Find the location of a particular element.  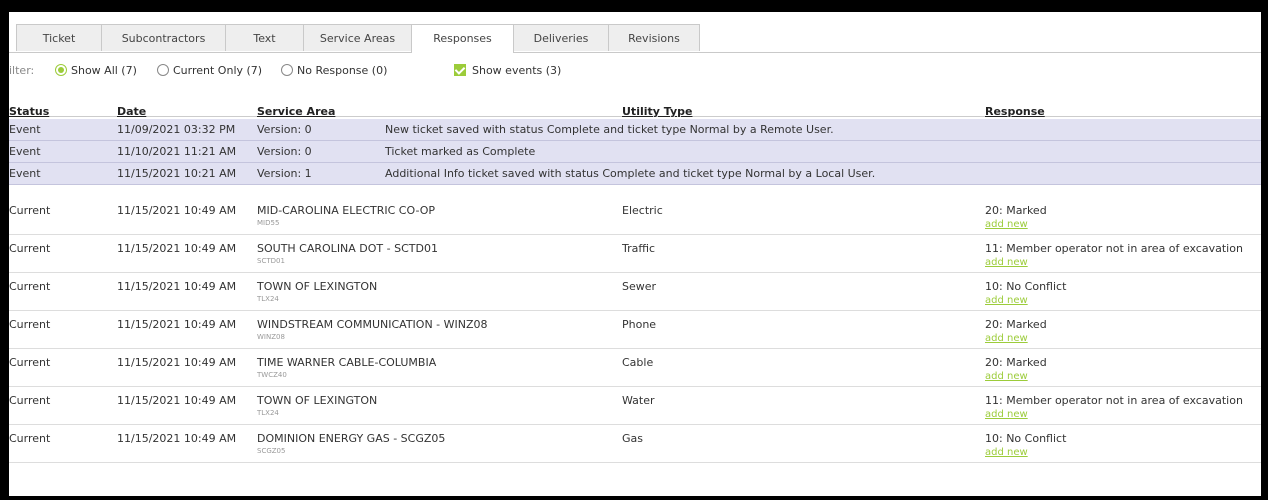

column-header-service-area: Service Area is located at coordinates (296, 111).